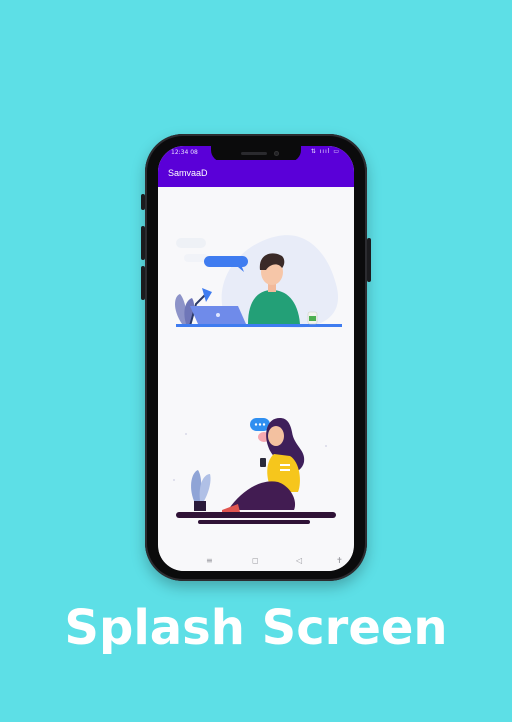 This screenshot has height=722, width=512. I want to click on navigation-bar: ≡ ◻ ◁ ✝, so click(256, 561).